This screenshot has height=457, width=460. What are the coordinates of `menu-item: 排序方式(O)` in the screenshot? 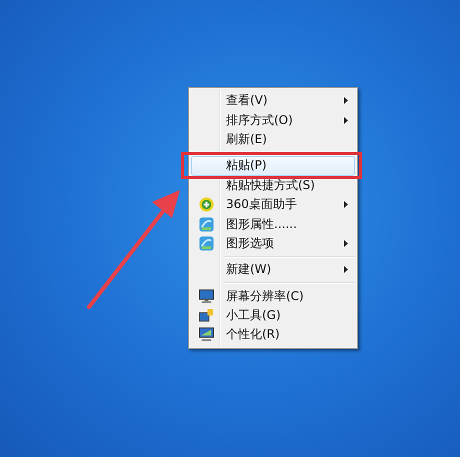 It's located at (273, 120).